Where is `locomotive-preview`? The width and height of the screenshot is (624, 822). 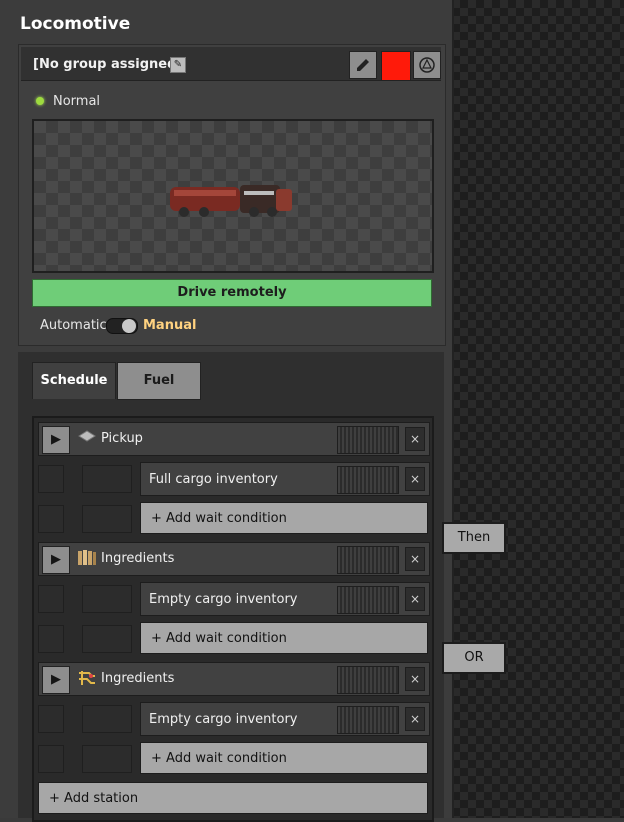
locomotive-preview is located at coordinates (233, 196).